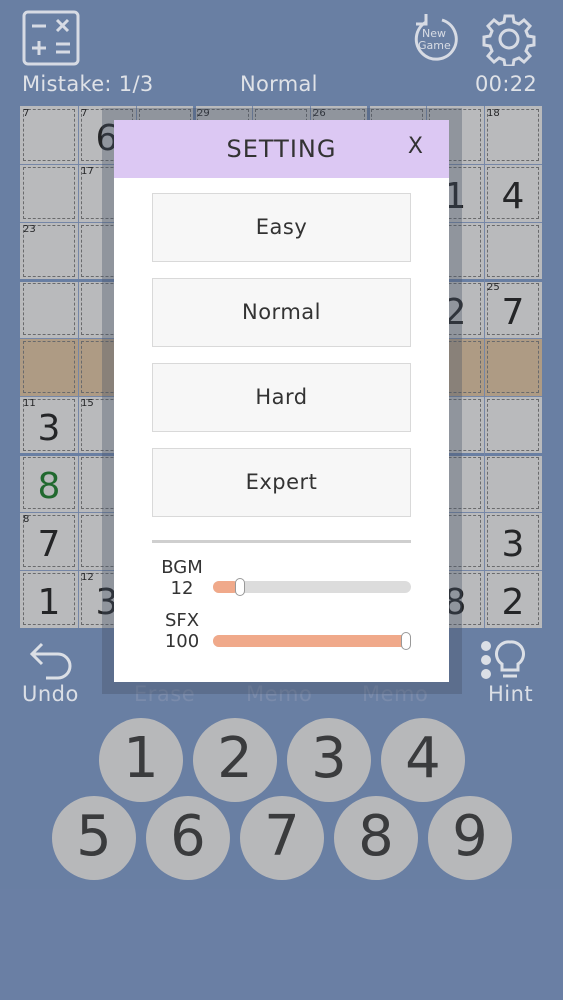 The image size is (563, 1000). I want to click on bgm-slider, so click(312, 587).